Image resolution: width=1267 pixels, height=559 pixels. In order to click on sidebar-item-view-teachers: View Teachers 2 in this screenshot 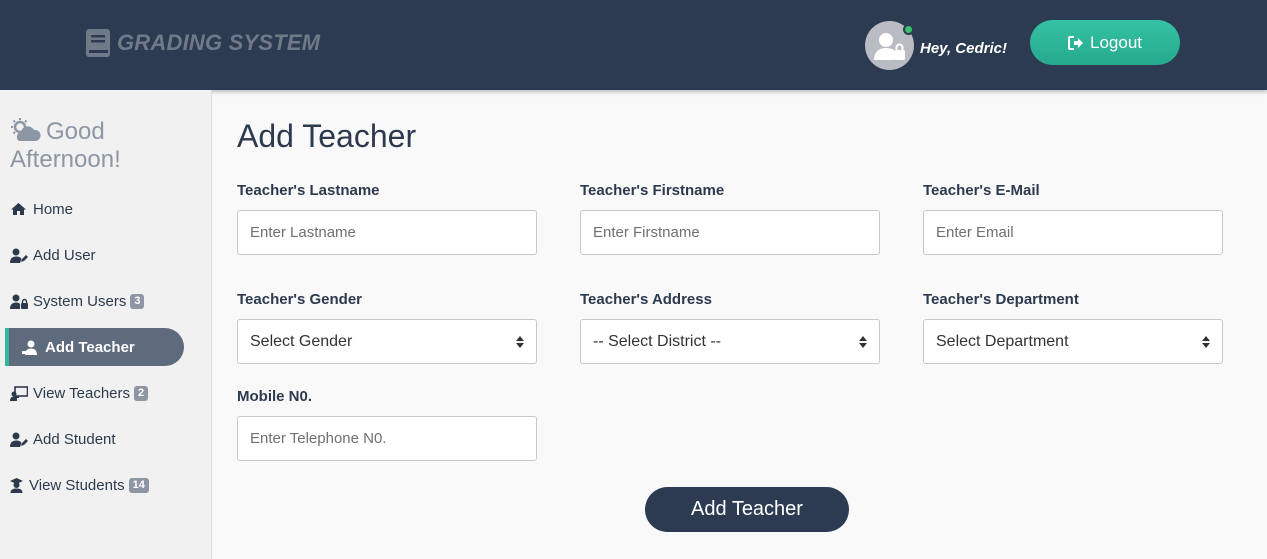, I will do `click(79, 393)`.